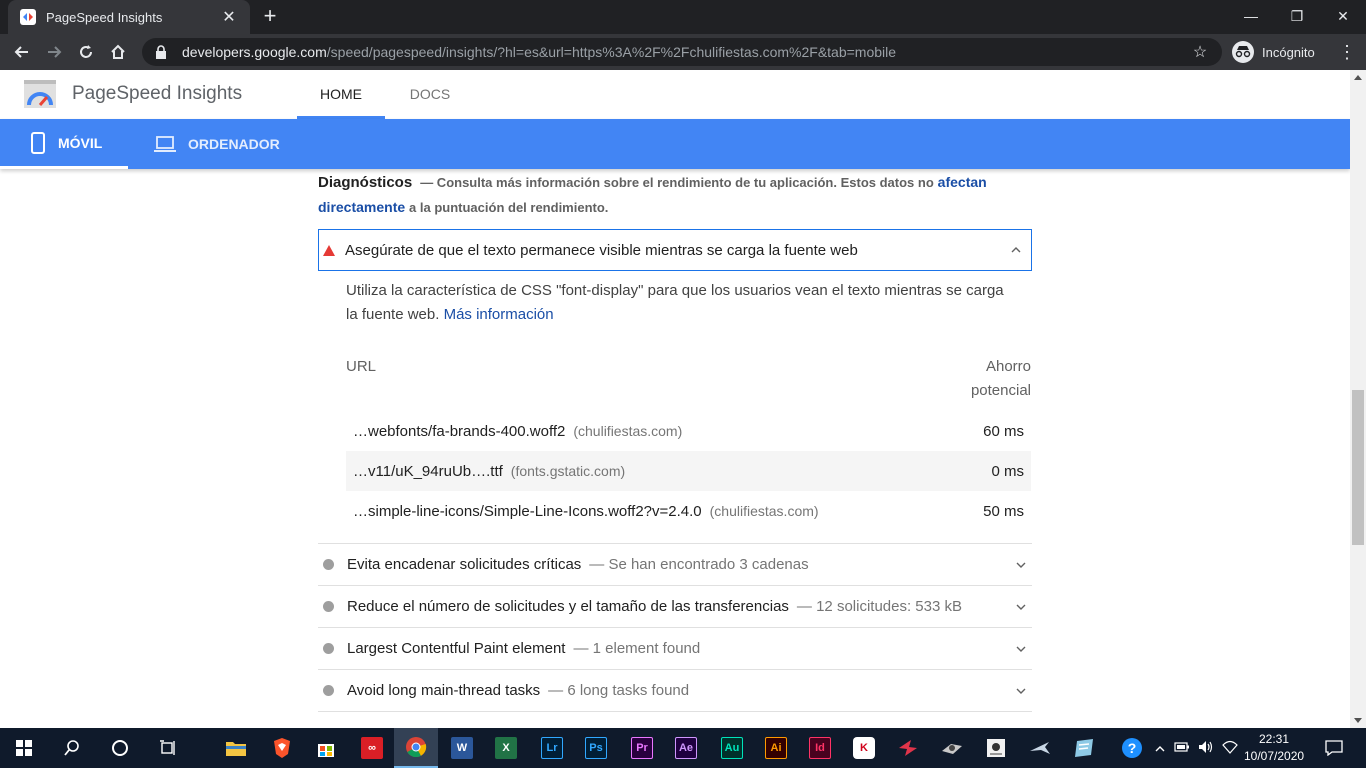 The image size is (1366, 768). Describe the element at coordinates (1334, 748) in the screenshot. I see `notifications-icon` at that location.